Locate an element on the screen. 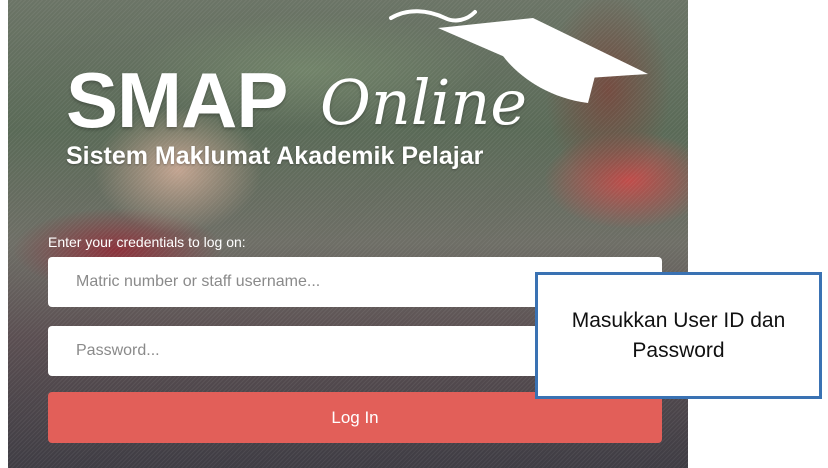  annotation-callout: Masukkan User ID dan Password is located at coordinates (678, 335).